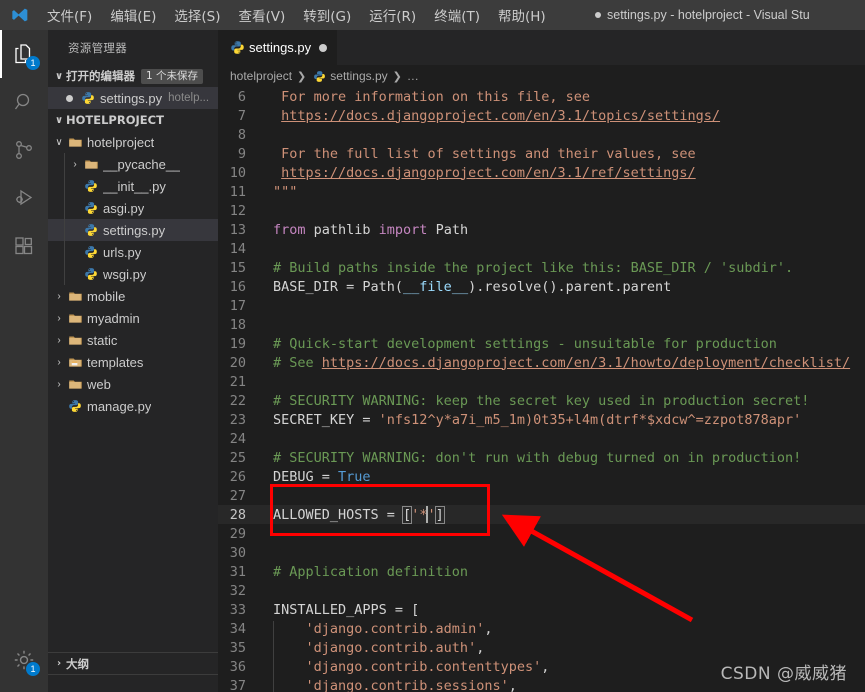 The height and width of the screenshot is (692, 865). I want to click on menu-edit: 编辑(E), so click(133, 15).